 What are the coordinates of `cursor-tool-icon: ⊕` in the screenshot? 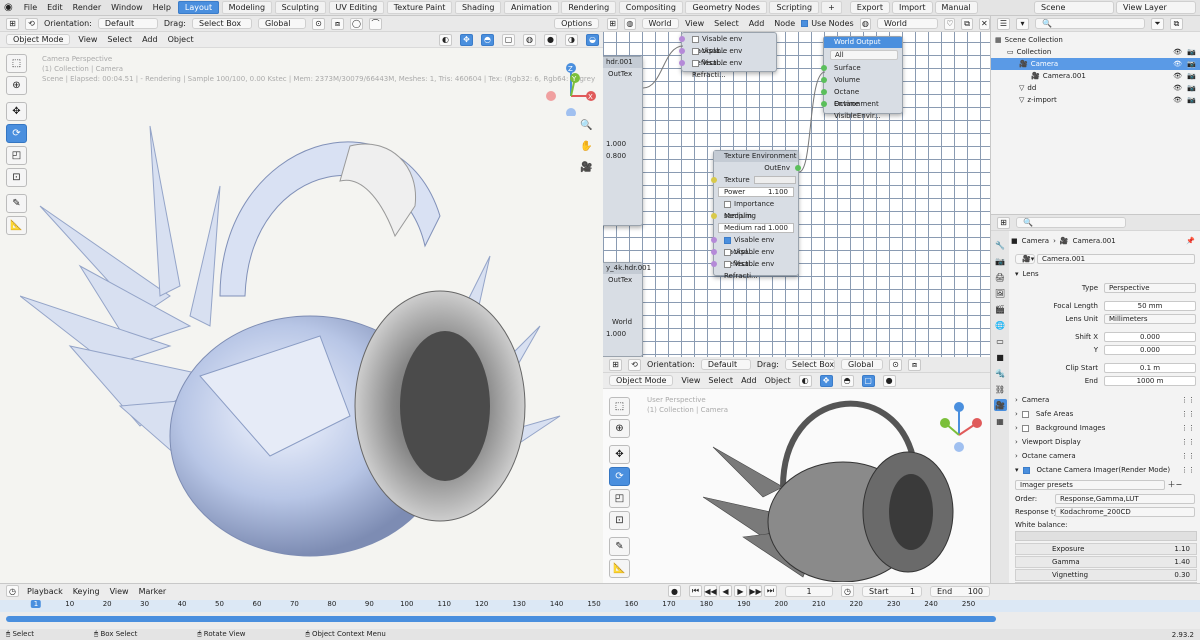 It's located at (16, 85).